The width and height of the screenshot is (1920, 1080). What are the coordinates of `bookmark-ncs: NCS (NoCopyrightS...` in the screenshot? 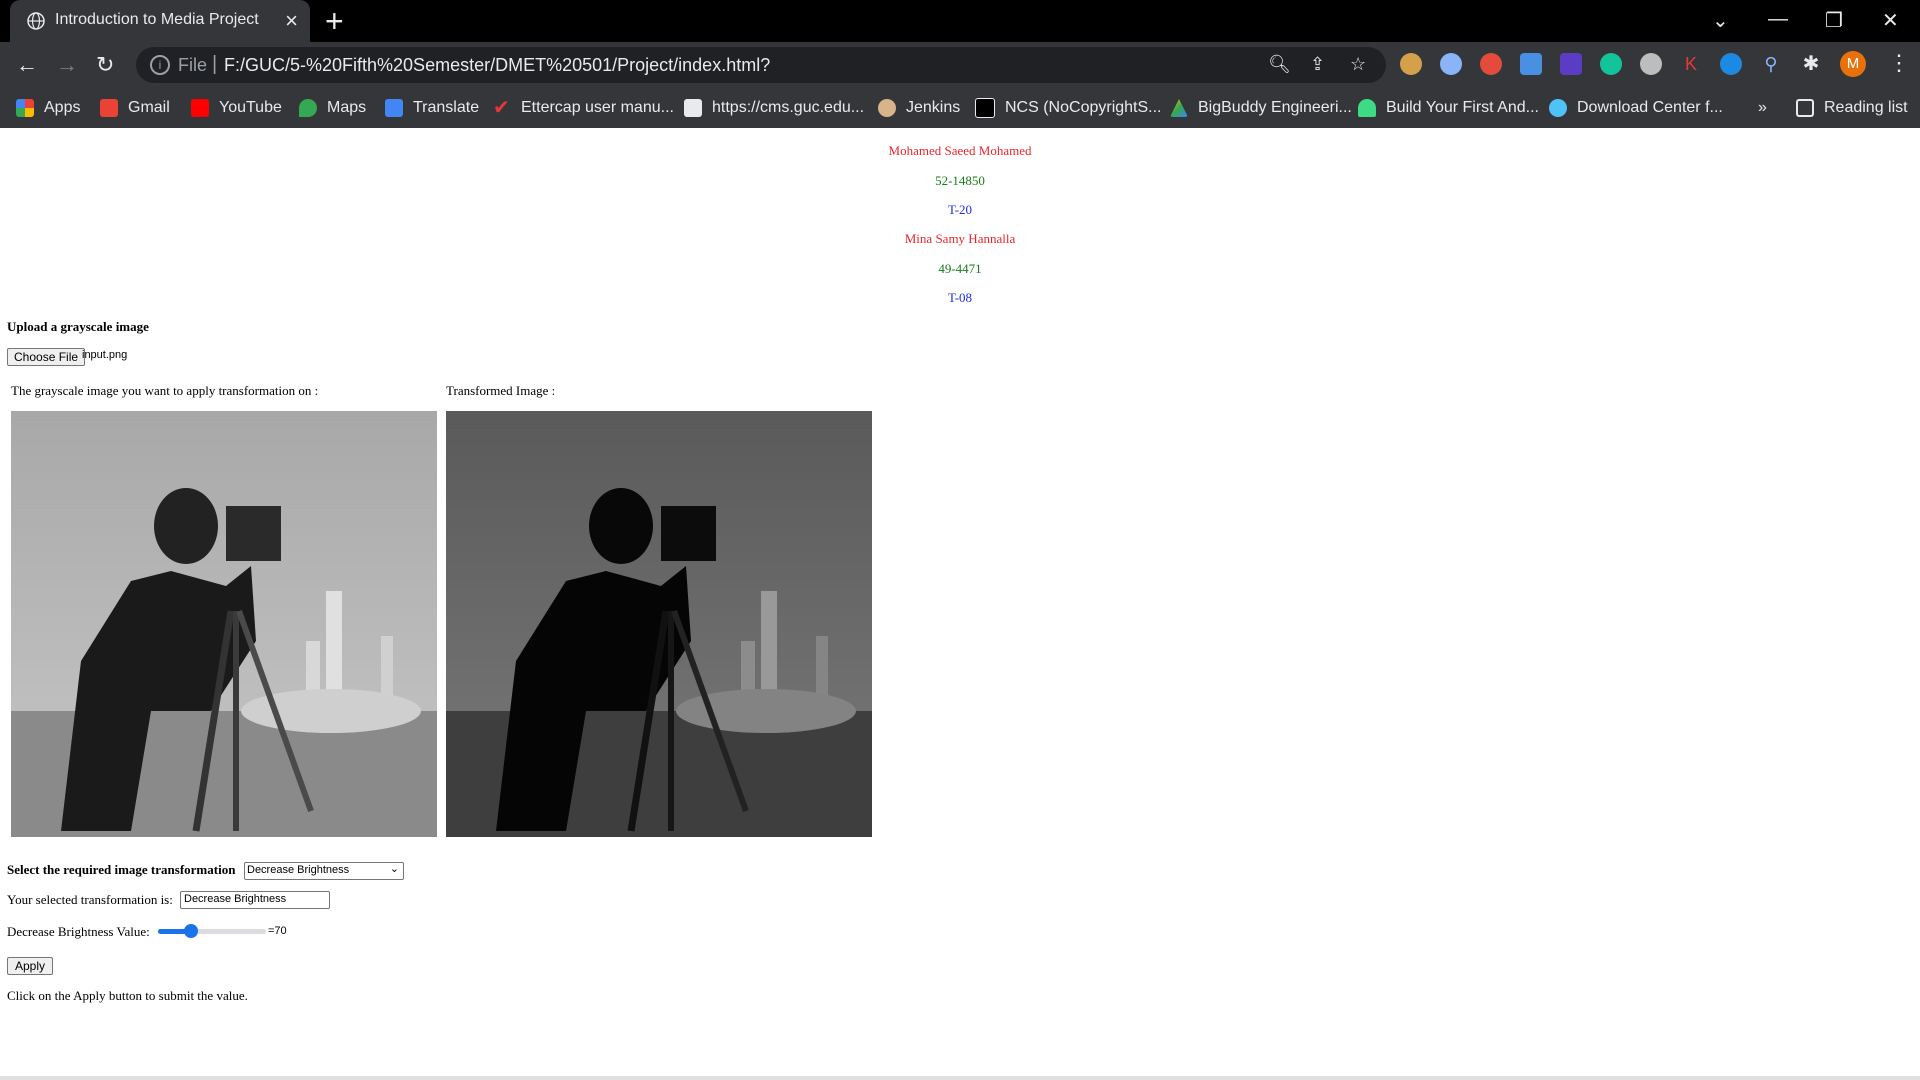 It's located at (1068, 108).